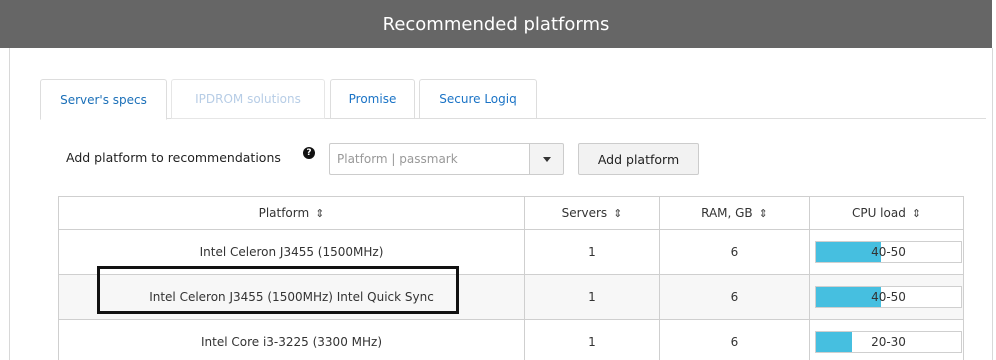  What do you see at coordinates (173, 157) in the screenshot?
I see `add-platform-label: Add platform to recommendations` at bounding box center [173, 157].